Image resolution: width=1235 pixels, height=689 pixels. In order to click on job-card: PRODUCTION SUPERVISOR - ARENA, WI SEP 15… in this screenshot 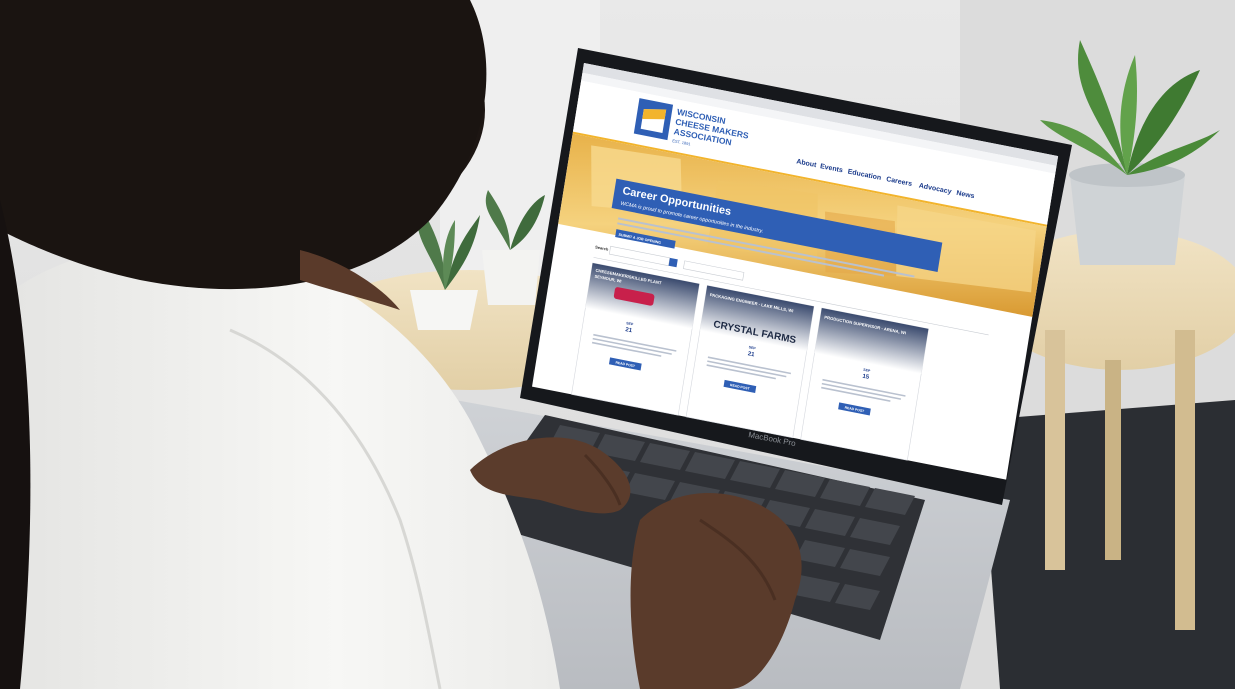, I will do `click(864, 384)`.